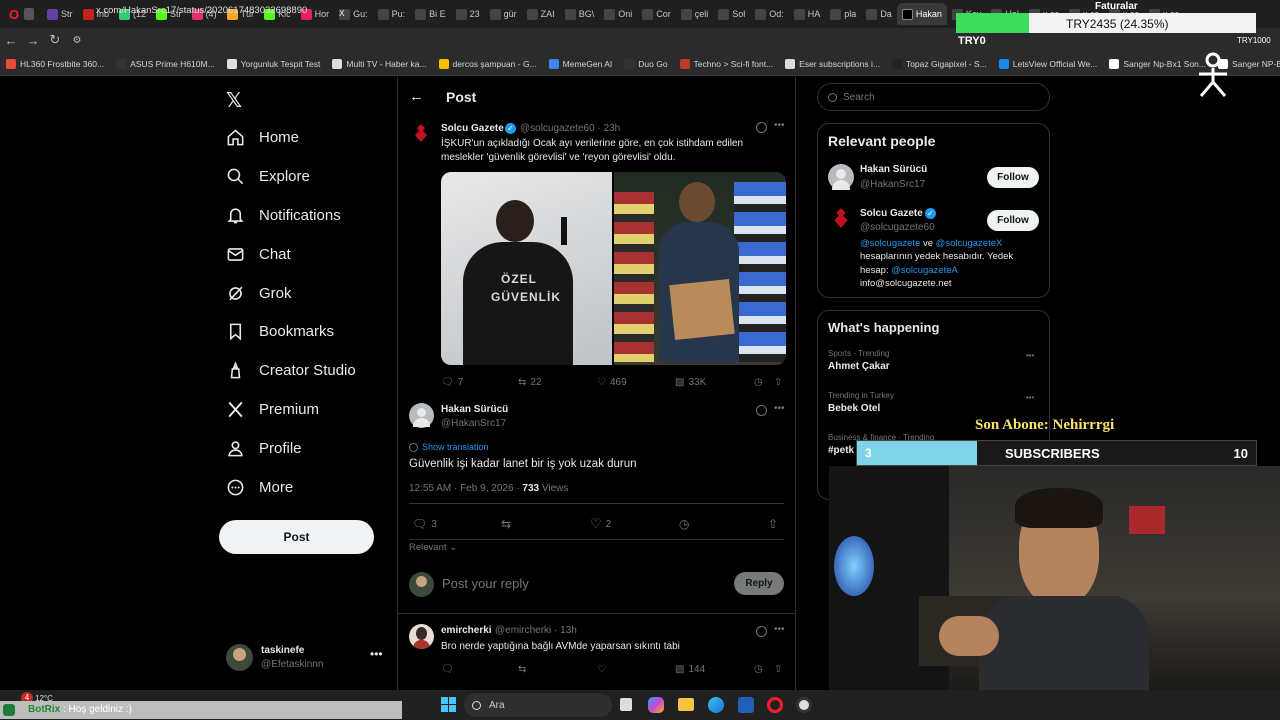 The width and height of the screenshot is (1280, 720). What do you see at coordinates (272, 409) in the screenshot?
I see `nav-premium: Premium` at bounding box center [272, 409].